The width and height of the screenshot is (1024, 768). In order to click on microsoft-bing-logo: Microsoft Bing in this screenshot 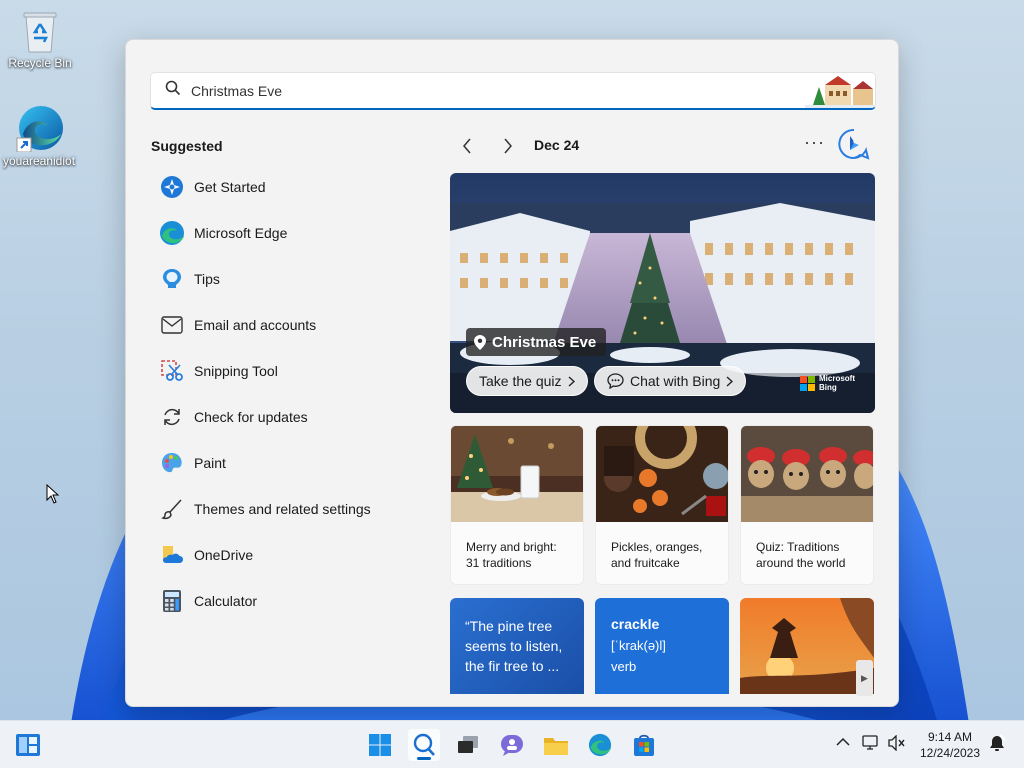, I will do `click(827, 383)`.